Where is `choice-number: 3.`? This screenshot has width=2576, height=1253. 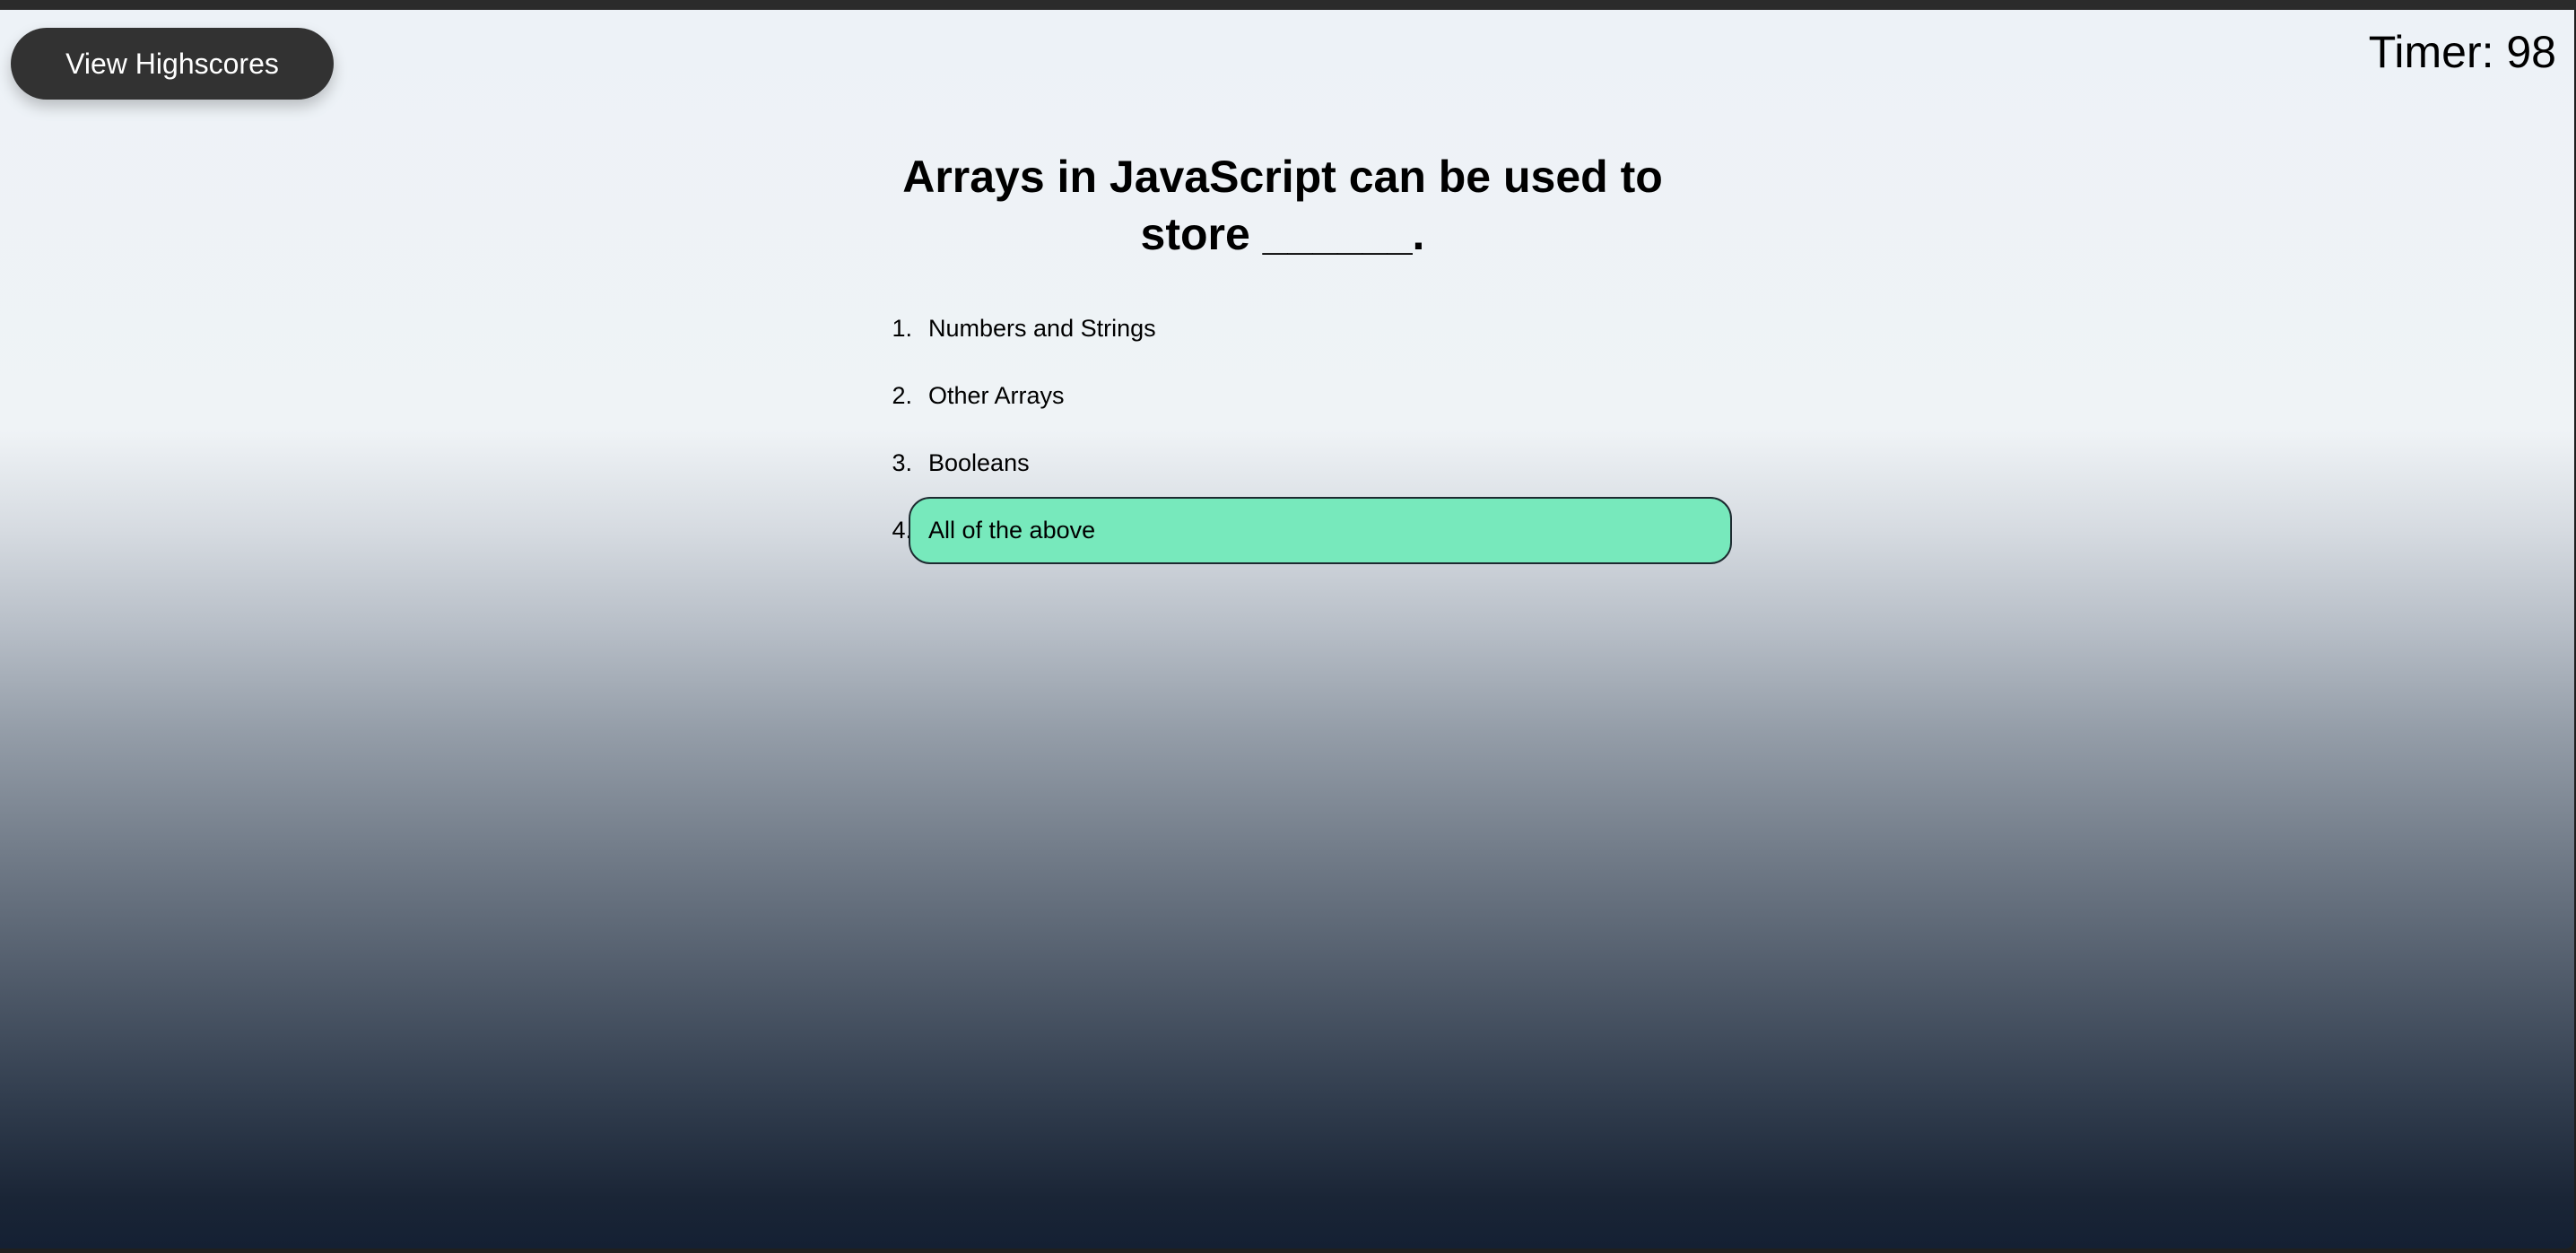
choice-number: 3. is located at coordinates (902, 462).